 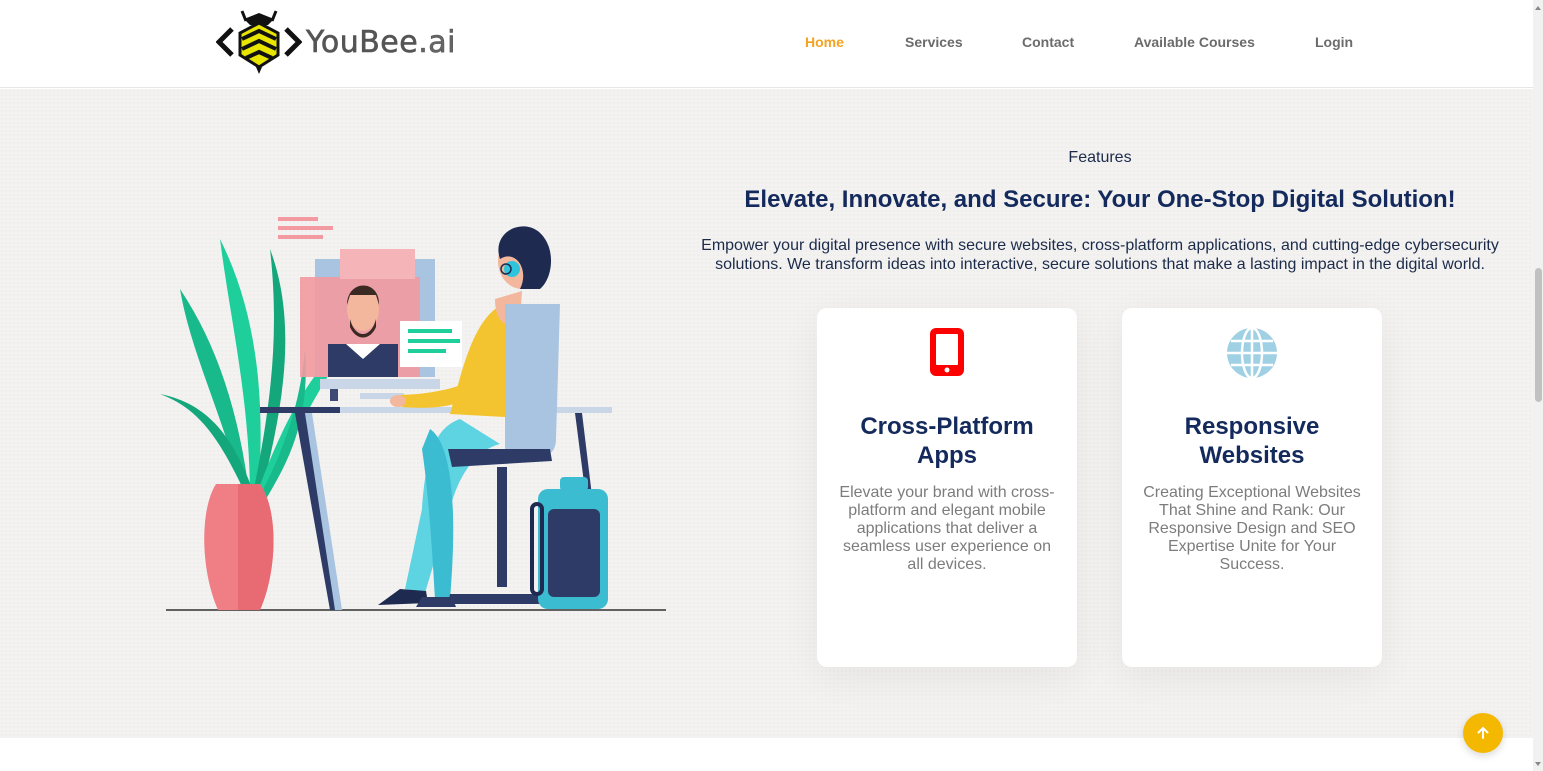 I want to click on globe-icon, so click(x=1252, y=354).